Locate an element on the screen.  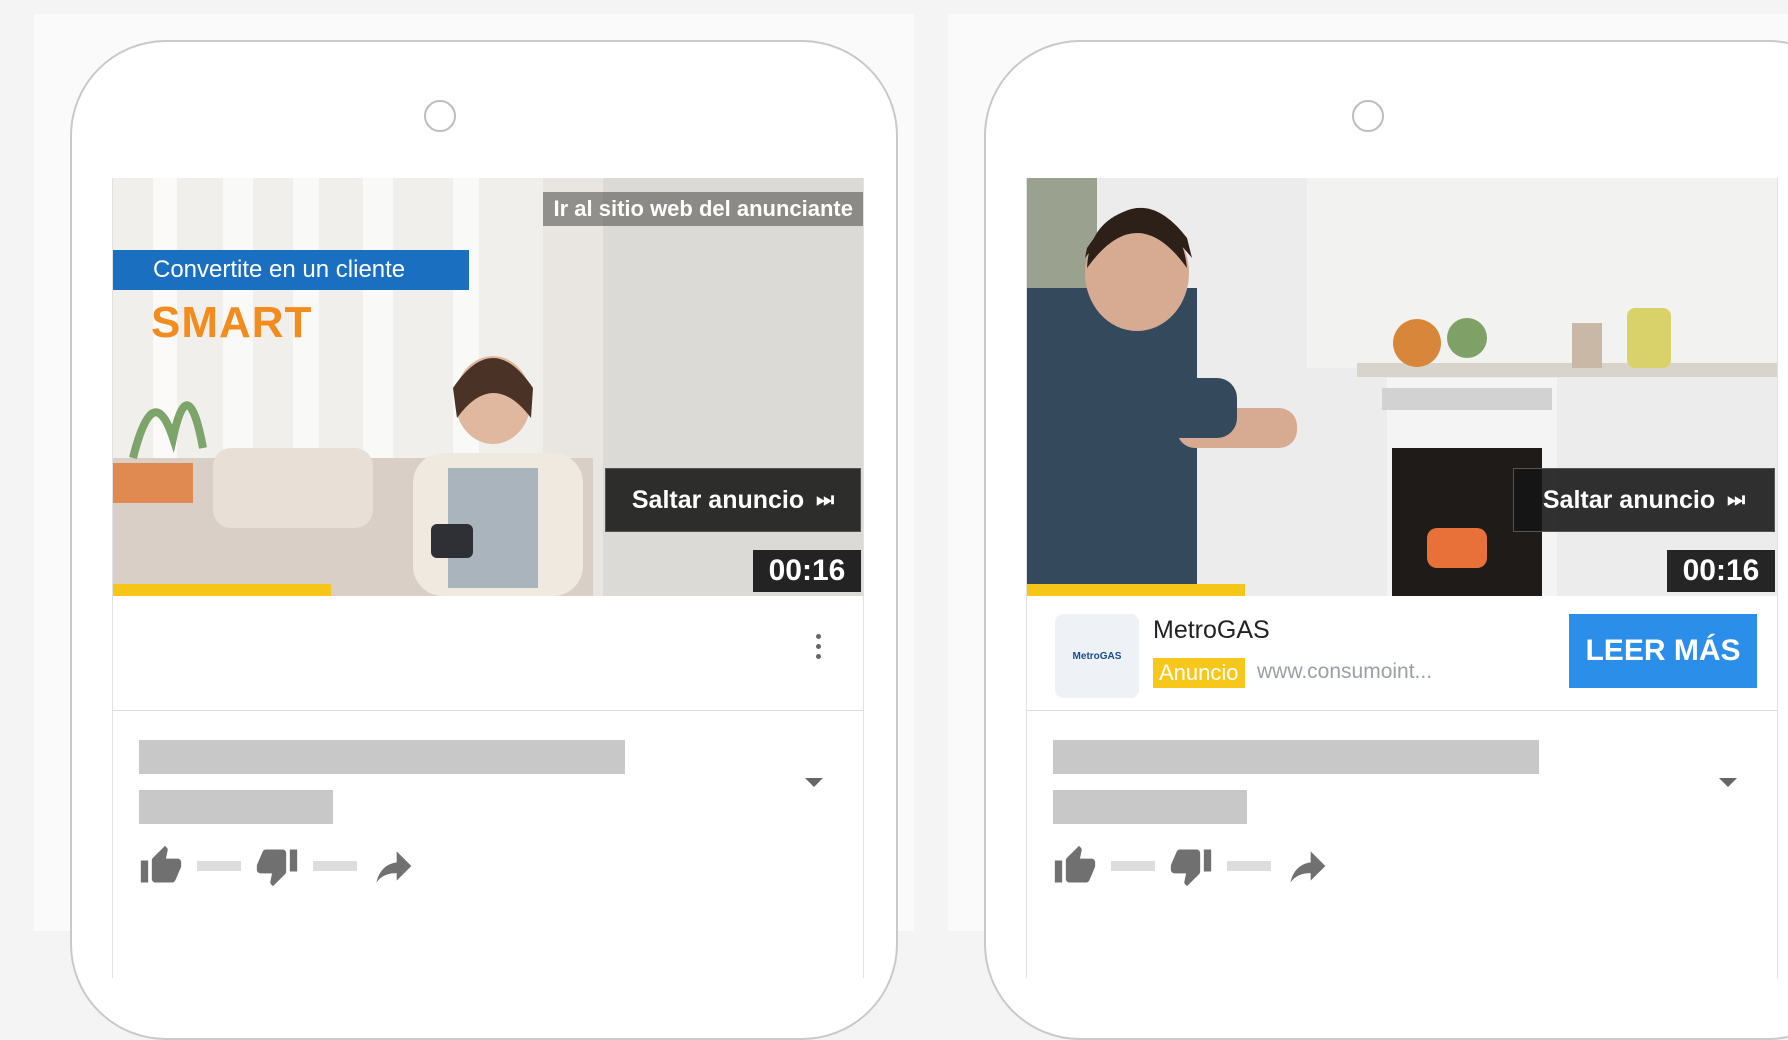
video-info-row is located at coordinates (488, 653).